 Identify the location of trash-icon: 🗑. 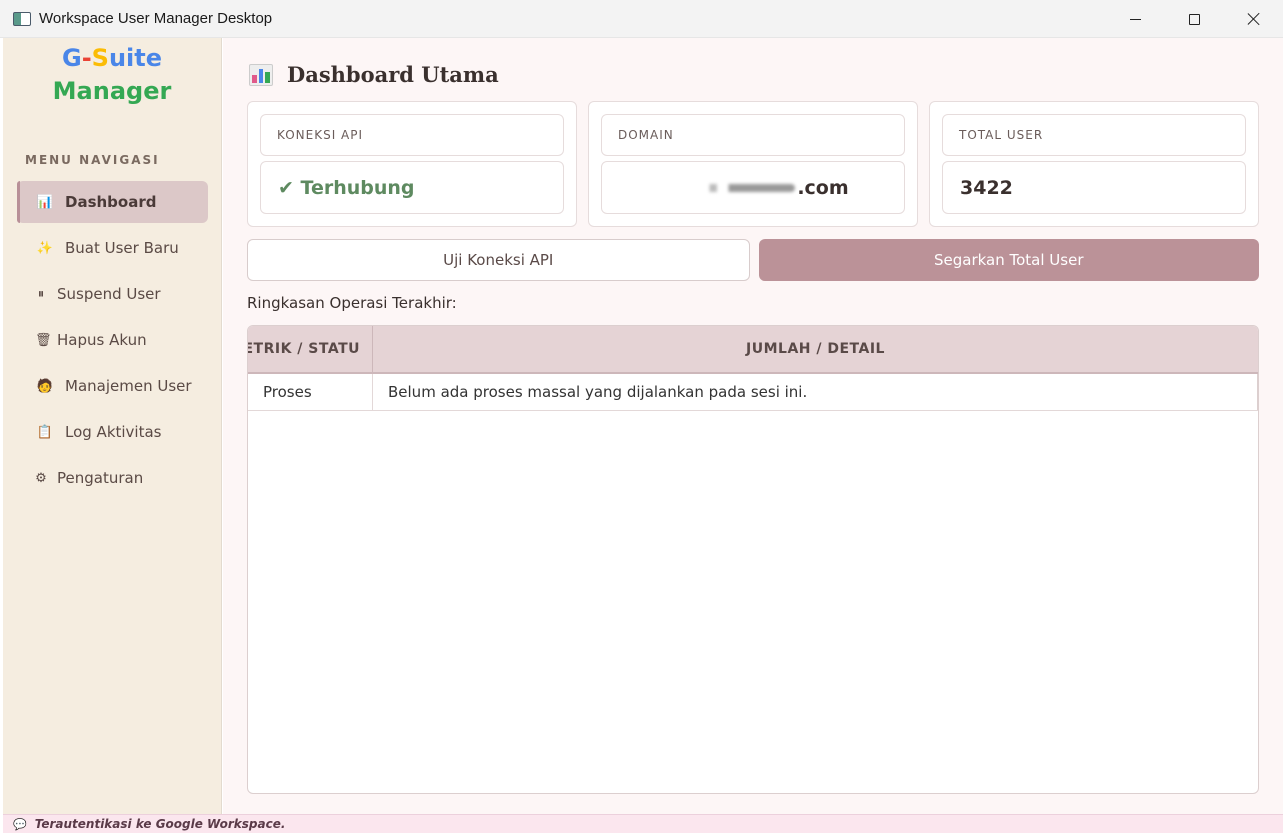
(43, 340).